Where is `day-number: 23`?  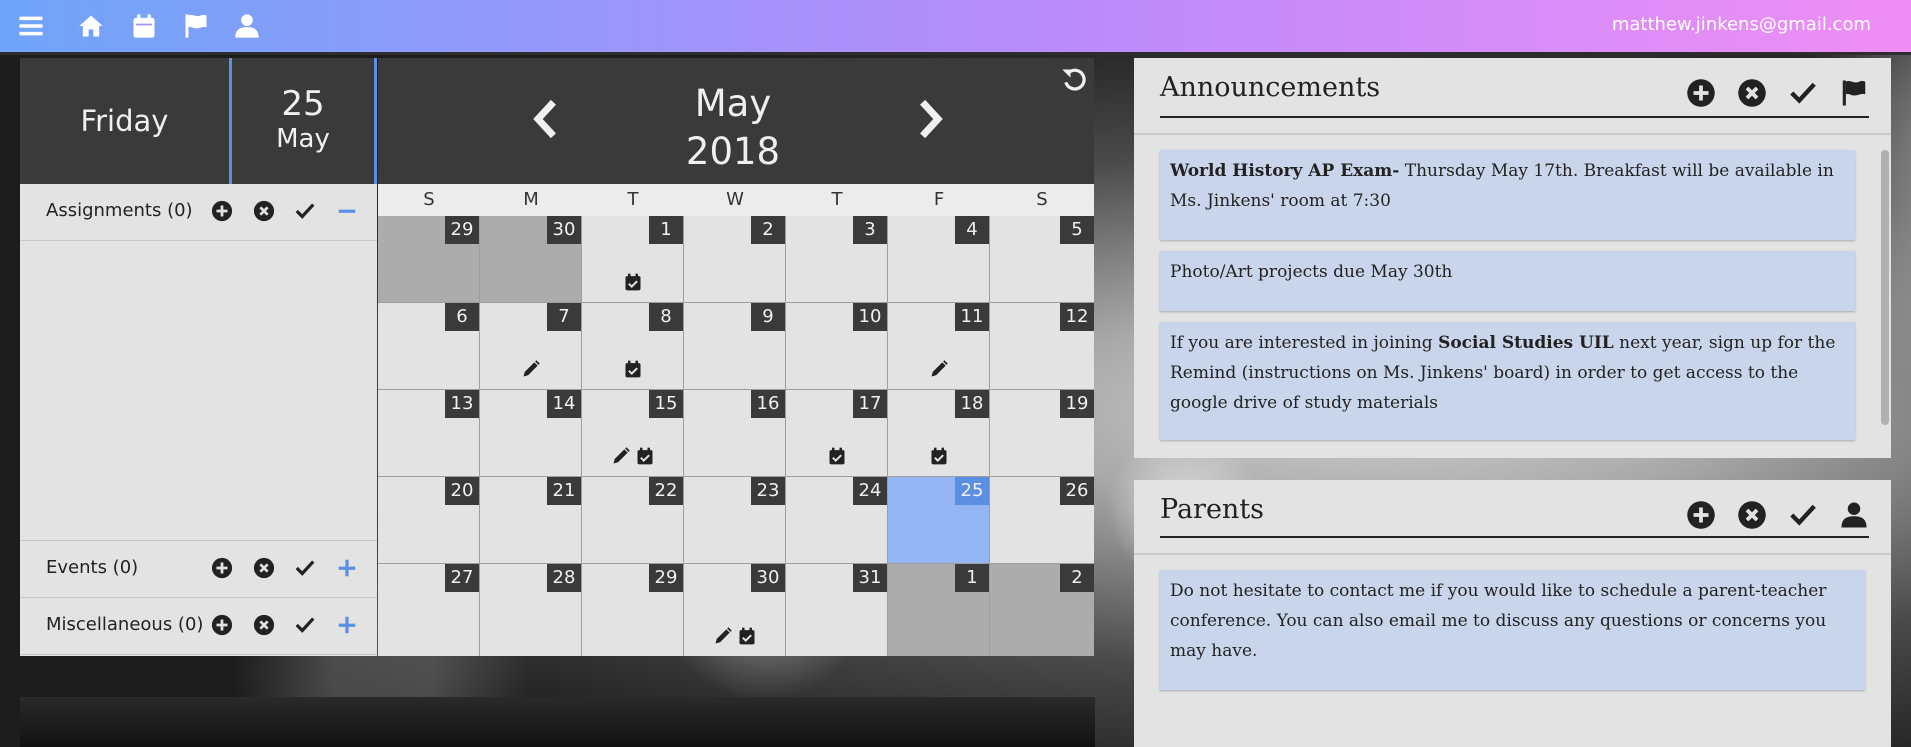 day-number: 23 is located at coordinates (768, 491).